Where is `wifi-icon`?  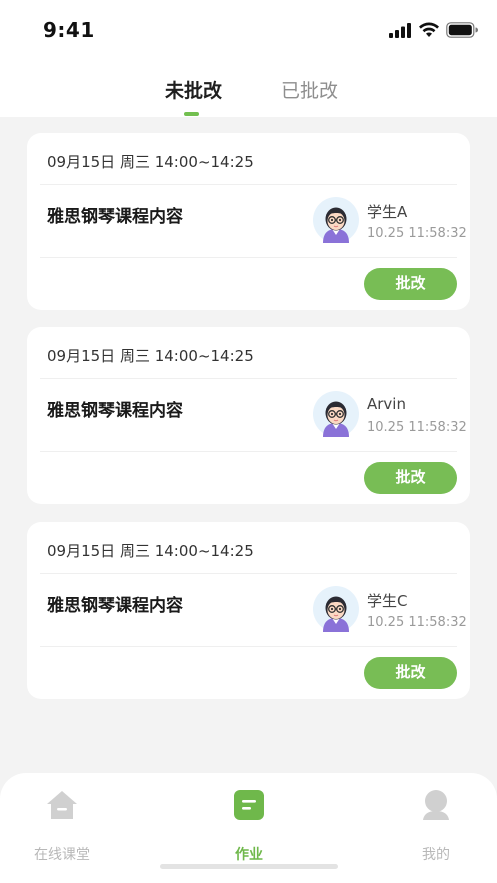 wifi-icon is located at coordinates (429, 29).